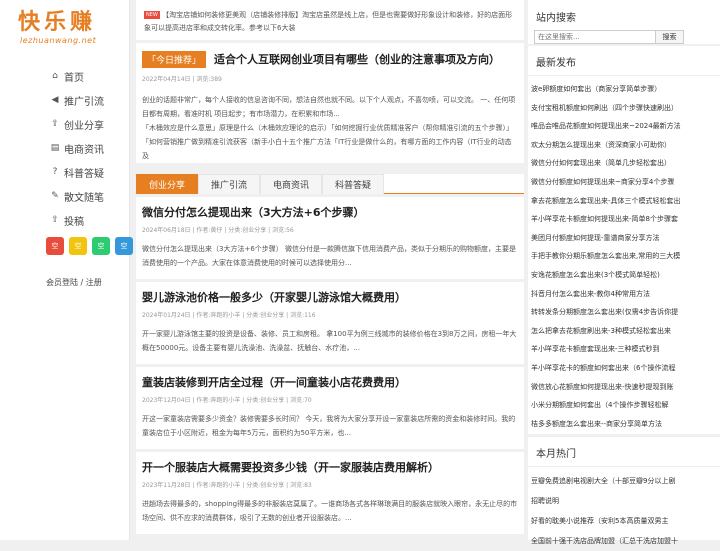 The height and width of the screenshot is (551, 720). I want to click on featured-title: 适合个人互联网创业项目有哪些（创业的注意事项及方向）, so click(357, 59).